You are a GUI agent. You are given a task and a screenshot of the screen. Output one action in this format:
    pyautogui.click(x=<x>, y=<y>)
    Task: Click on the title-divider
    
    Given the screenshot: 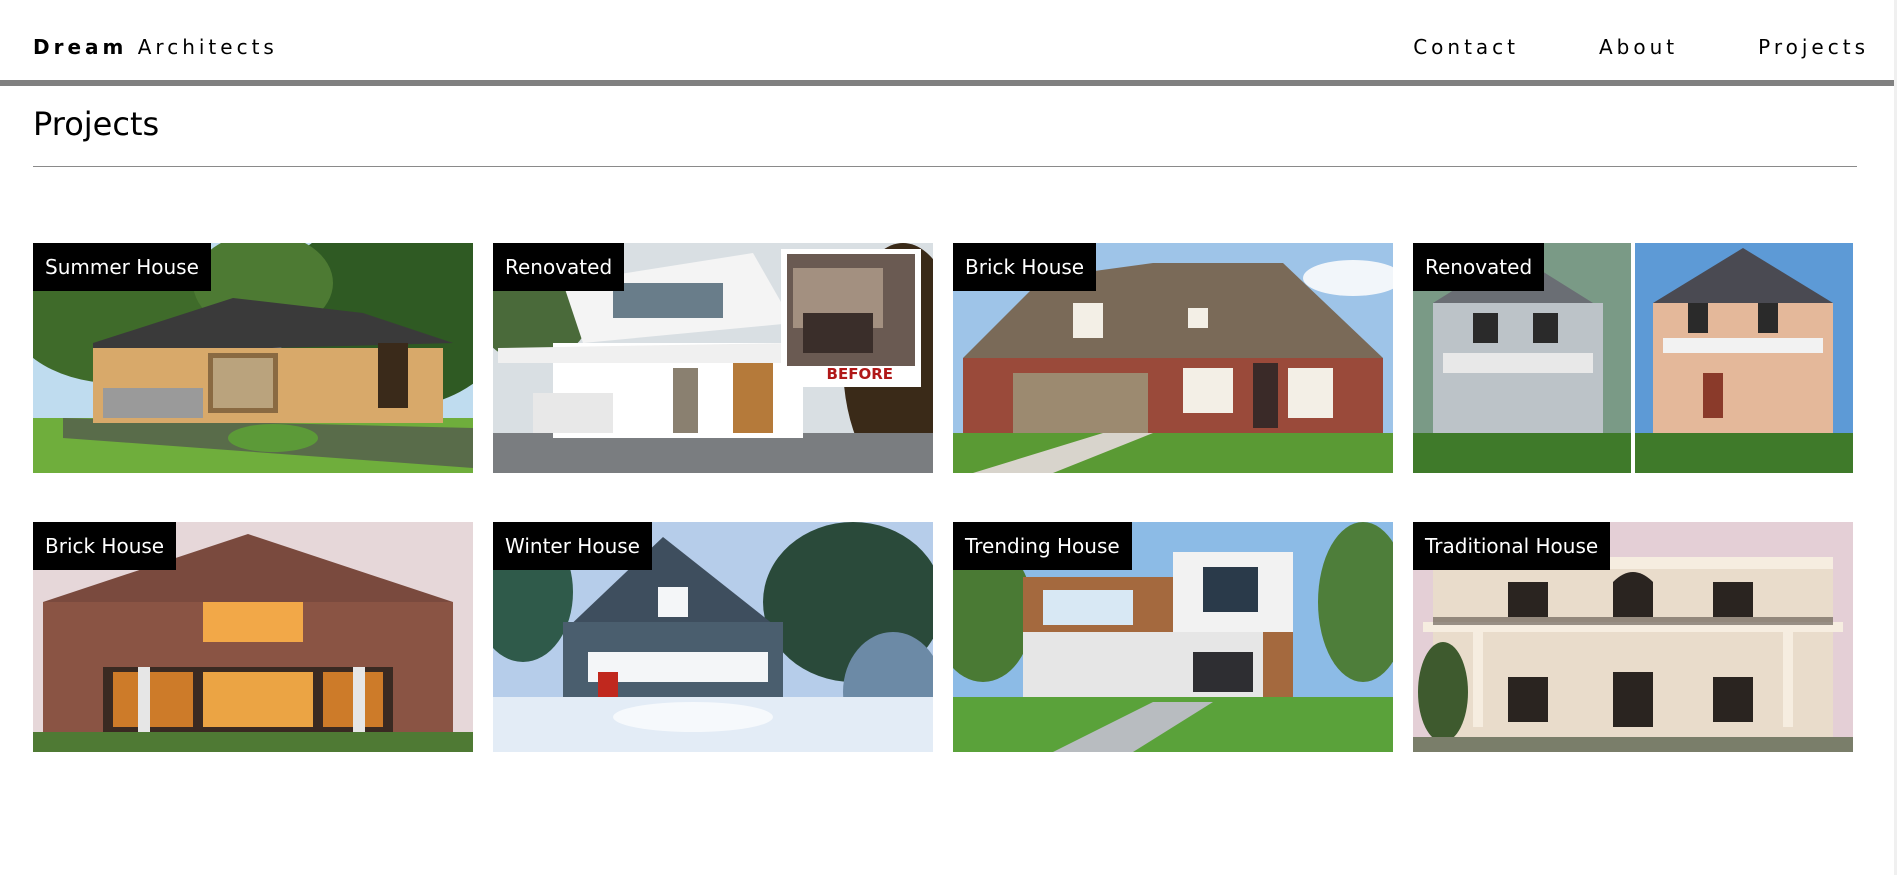 What is the action you would take?
    pyautogui.click(x=945, y=166)
    